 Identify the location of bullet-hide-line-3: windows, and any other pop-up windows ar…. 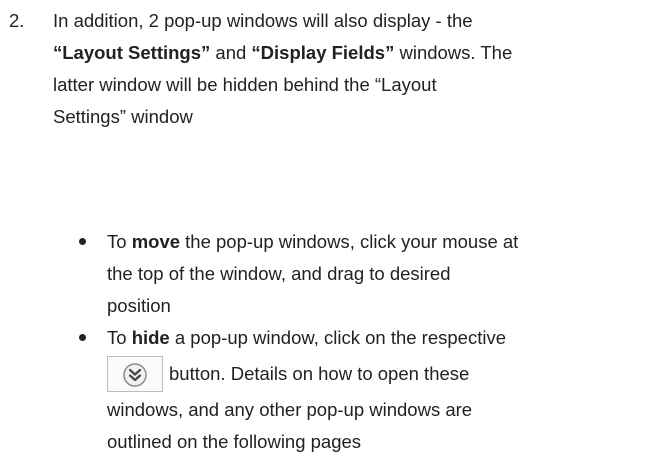
(290, 409).